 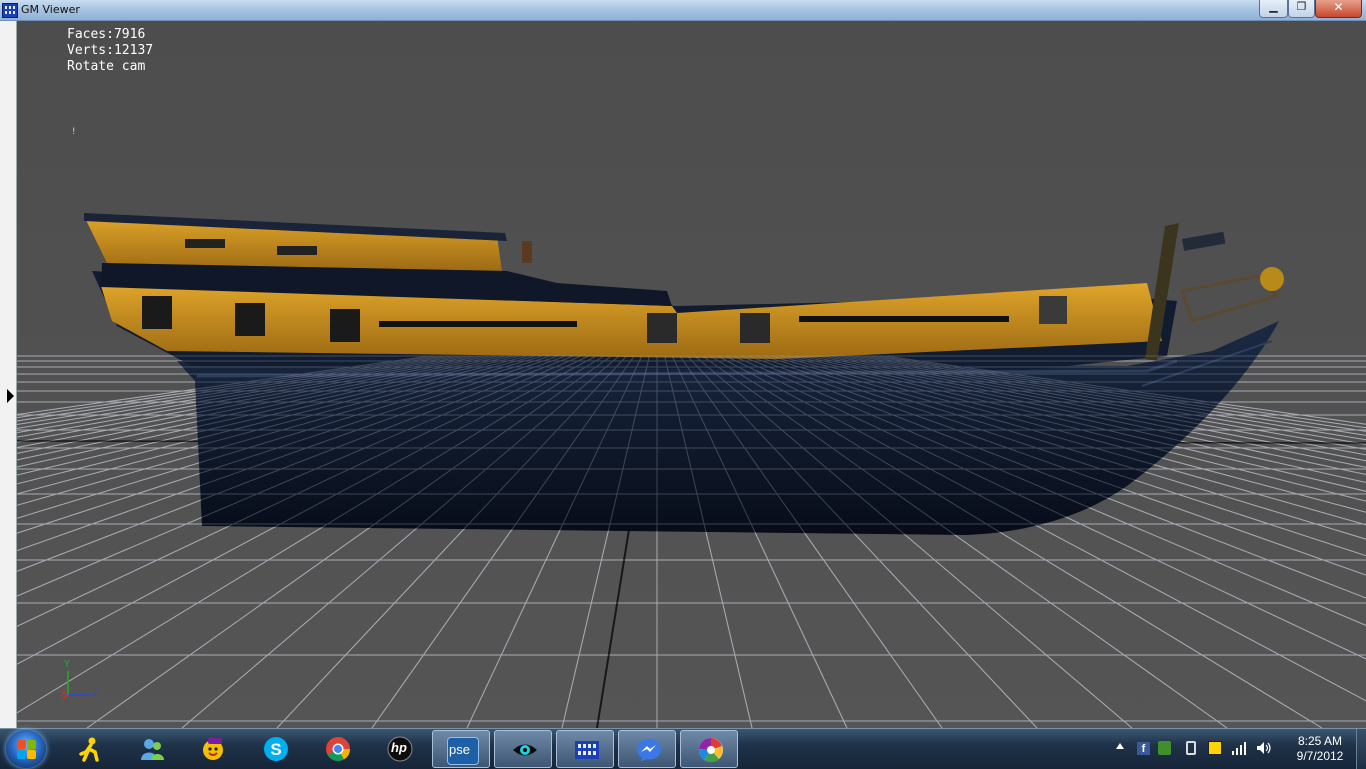 I want to click on hp-label: hp, so click(x=399, y=747).